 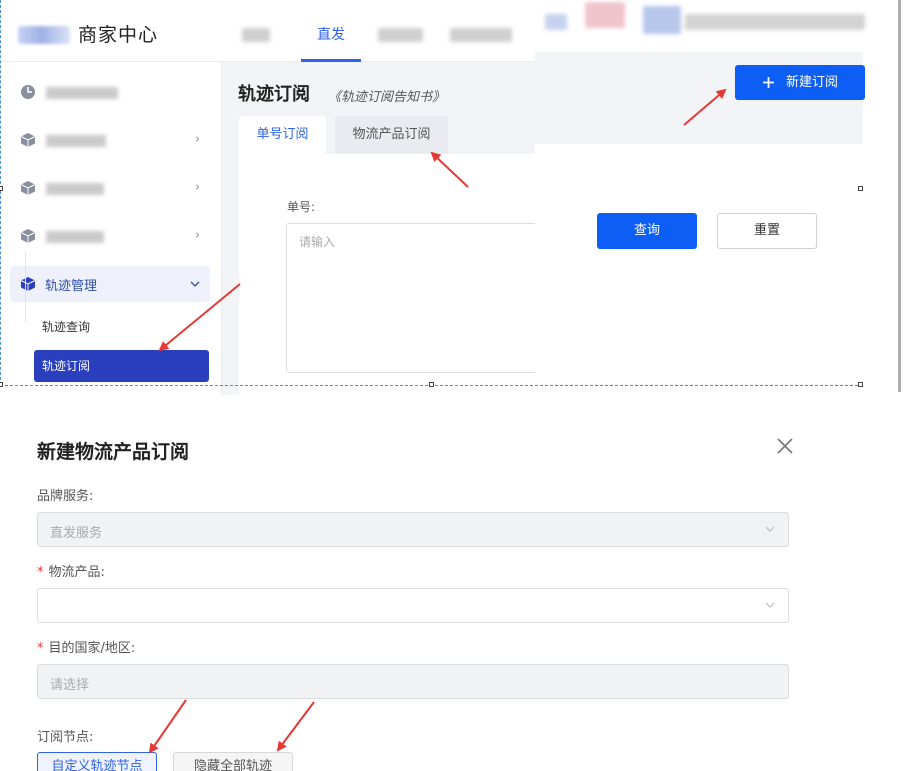 What do you see at coordinates (768, 82) in the screenshot?
I see `plus-icon` at bounding box center [768, 82].